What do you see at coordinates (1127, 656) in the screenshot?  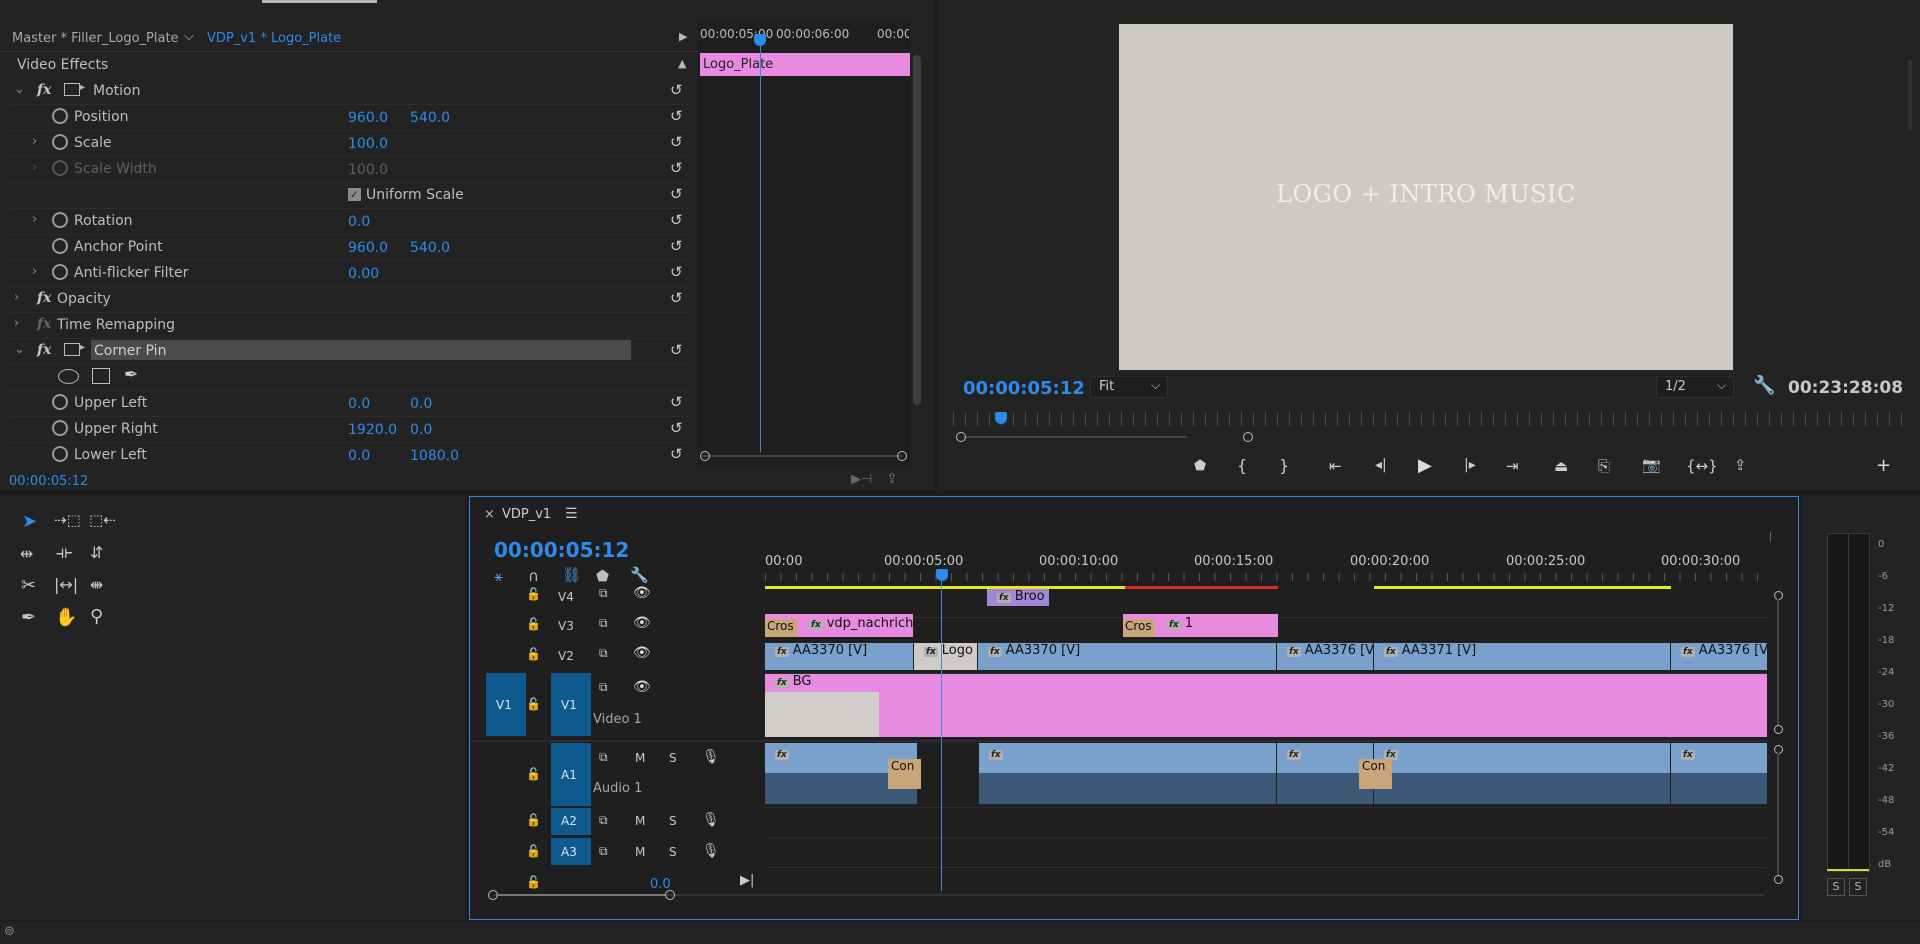 I see `v2-clip-aa3370b: fx AA3370 [V]` at bounding box center [1127, 656].